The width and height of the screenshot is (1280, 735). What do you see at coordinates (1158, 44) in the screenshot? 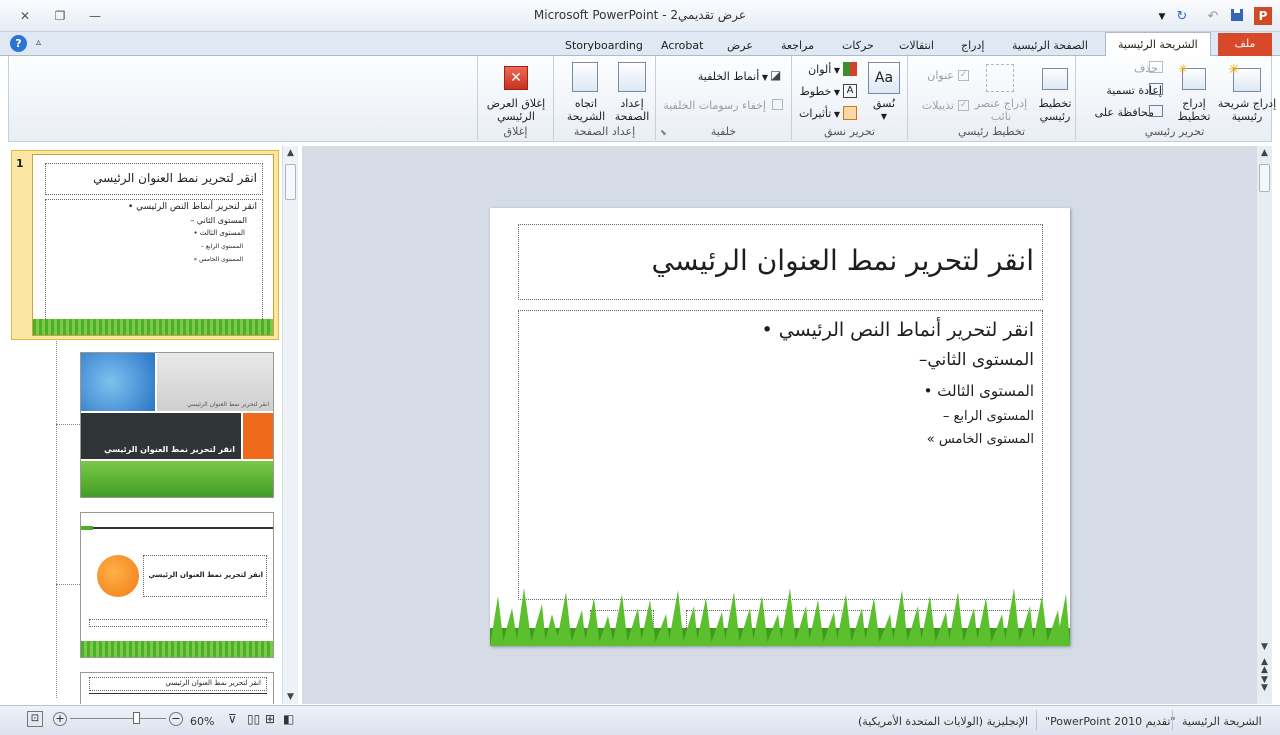
I see `tab-slide-master: الشريحة الرئيسية` at bounding box center [1158, 44].